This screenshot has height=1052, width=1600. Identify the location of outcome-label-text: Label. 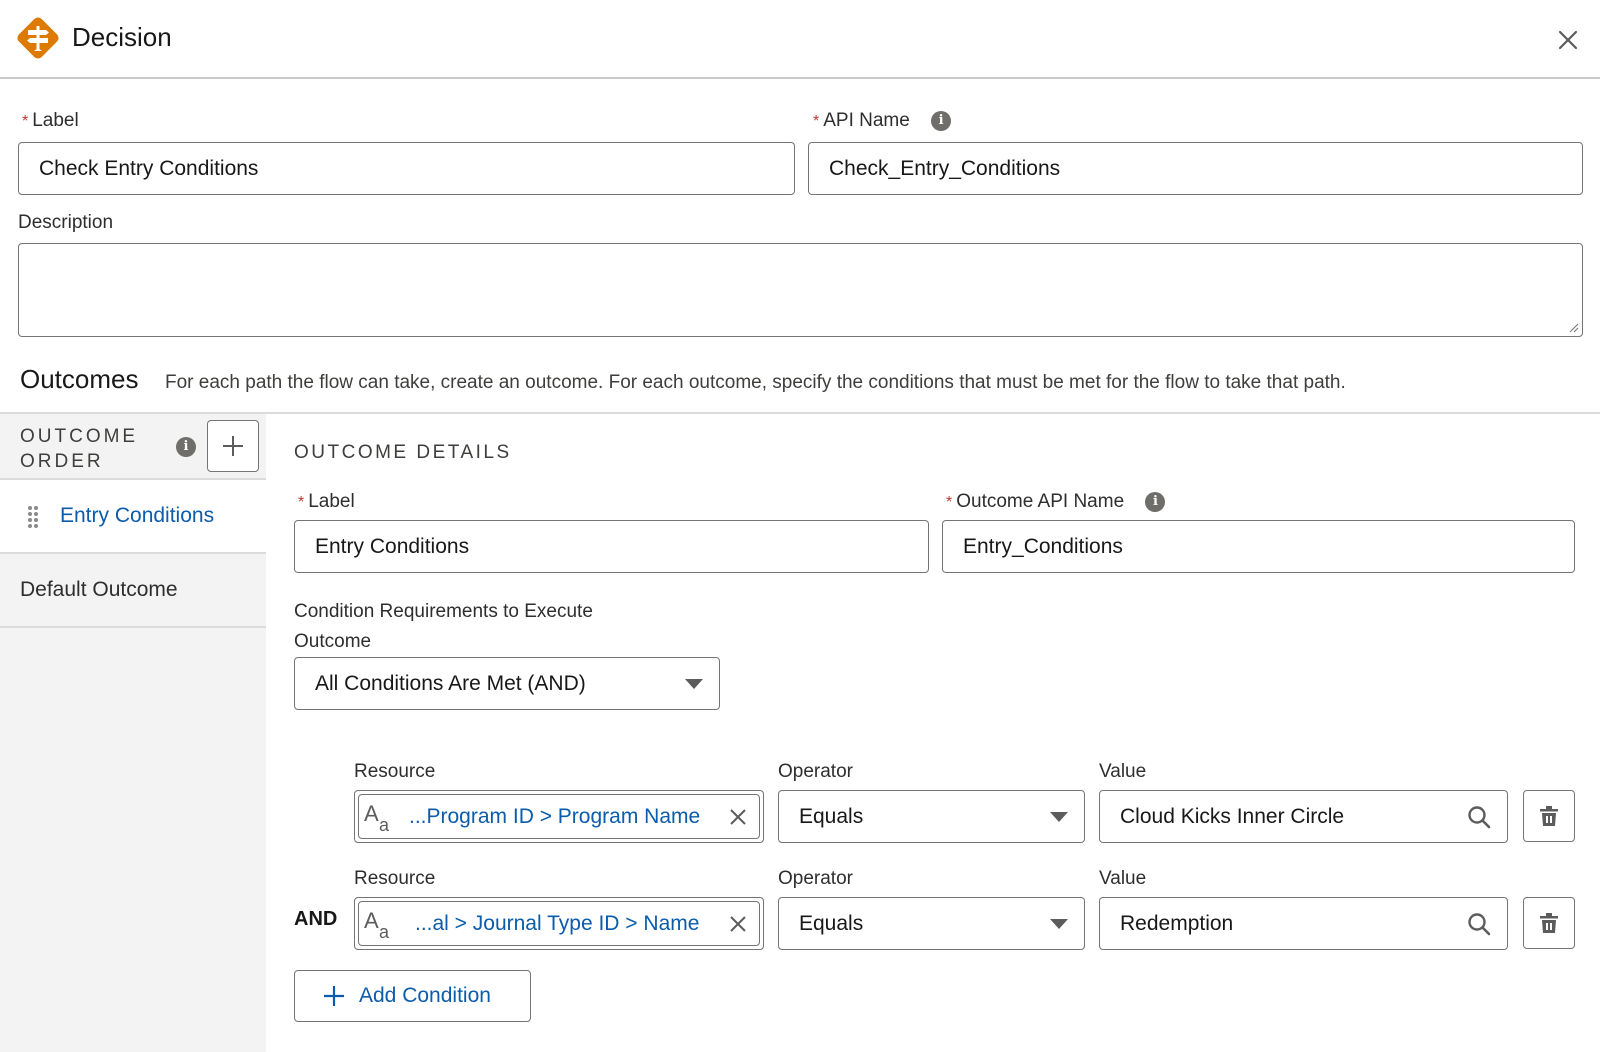
(331, 501).